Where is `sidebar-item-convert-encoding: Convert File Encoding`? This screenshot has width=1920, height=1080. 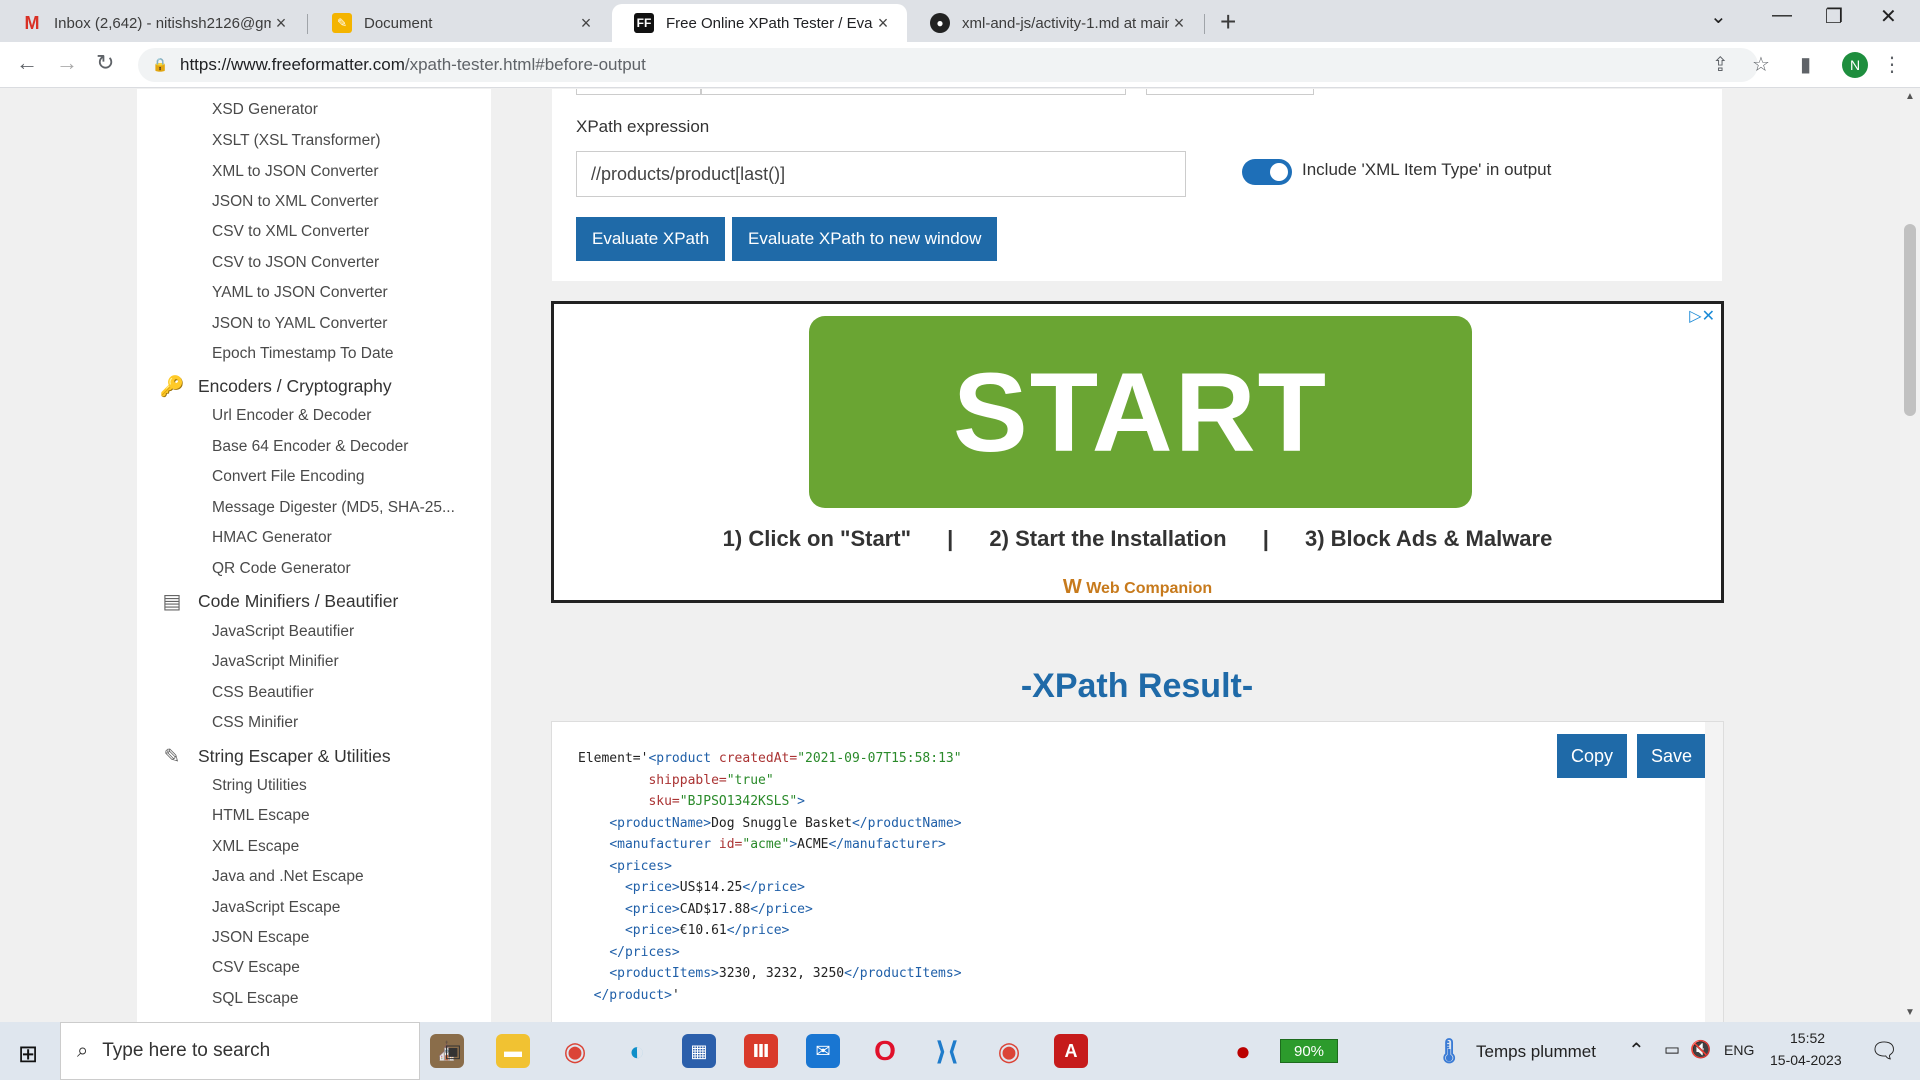
sidebar-item-convert-encoding: Convert File Encoding is located at coordinates (344, 477).